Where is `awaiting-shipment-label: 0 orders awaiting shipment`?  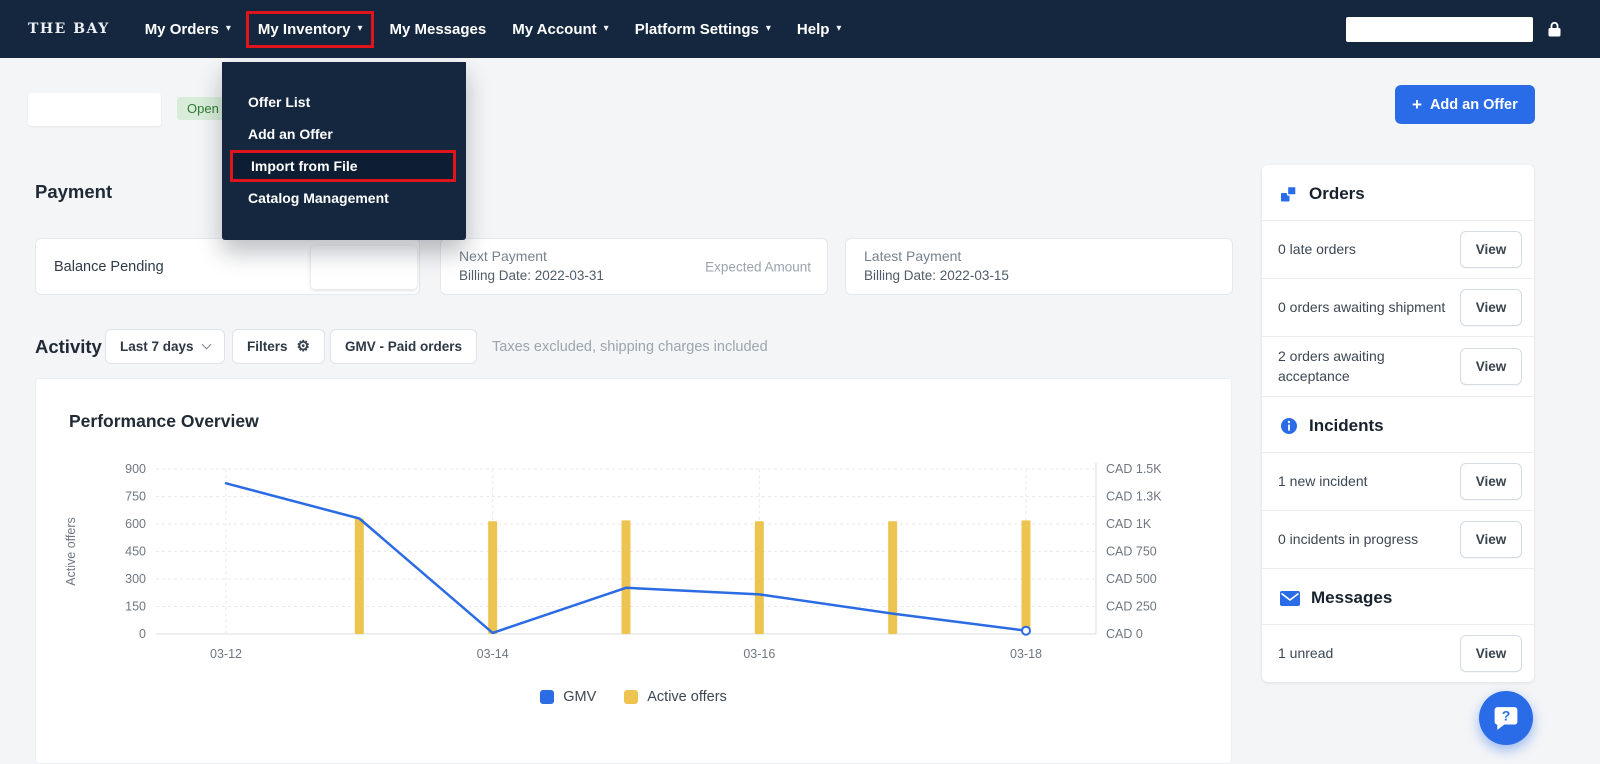 awaiting-shipment-label: 0 orders awaiting shipment is located at coordinates (1362, 306).